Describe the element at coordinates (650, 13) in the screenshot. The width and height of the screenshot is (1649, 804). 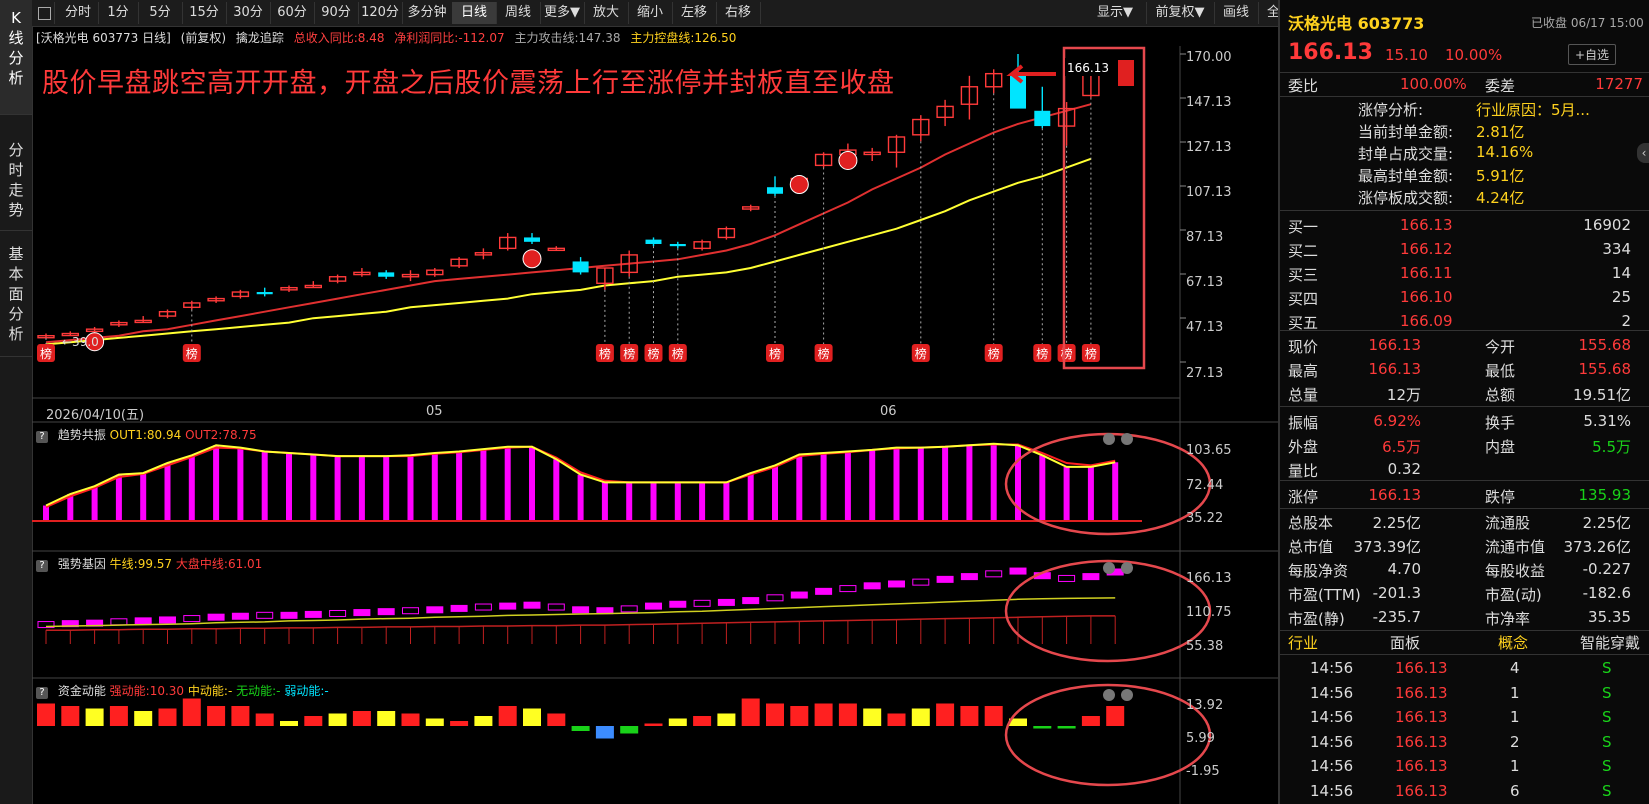
I see `toolbar-btn-13: 缩小` at that location.